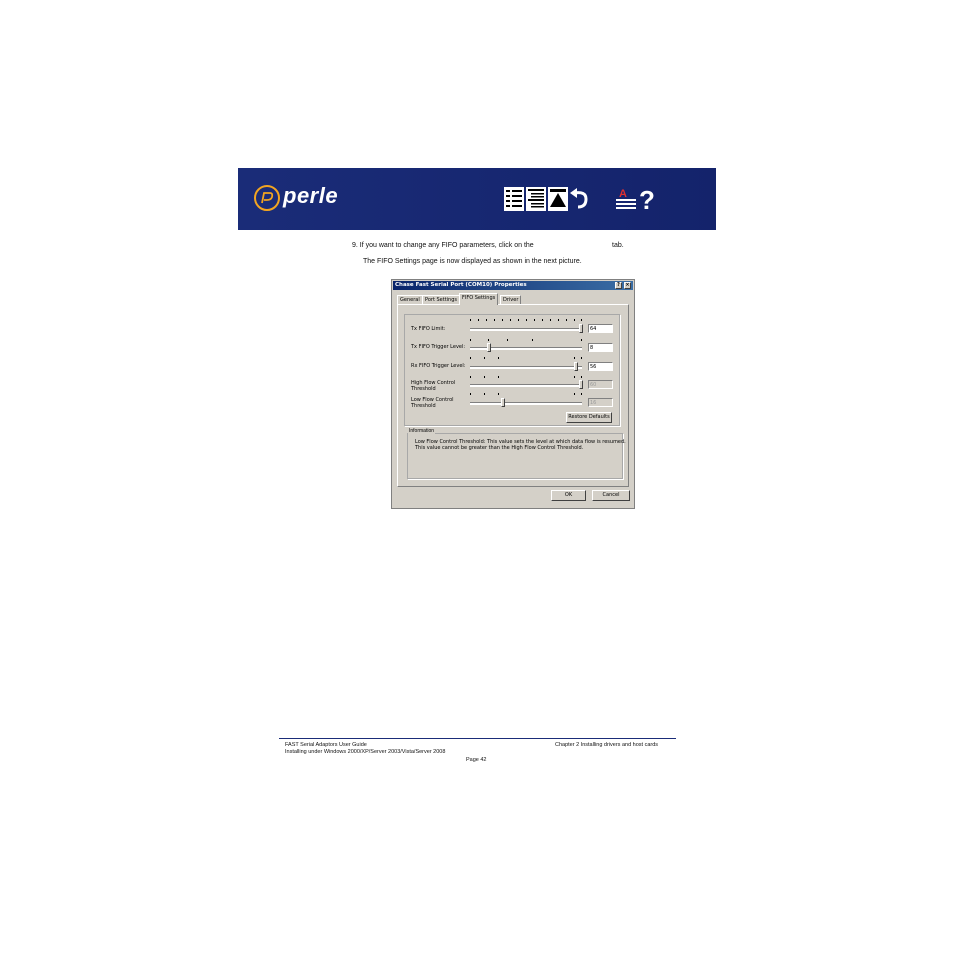 This screenshot has width=954, height=954. What do you see at coordinates (423, 389) in the screenshot?
I see `high-flow-label-line2: Threshold` at bounding box center [423, 389].